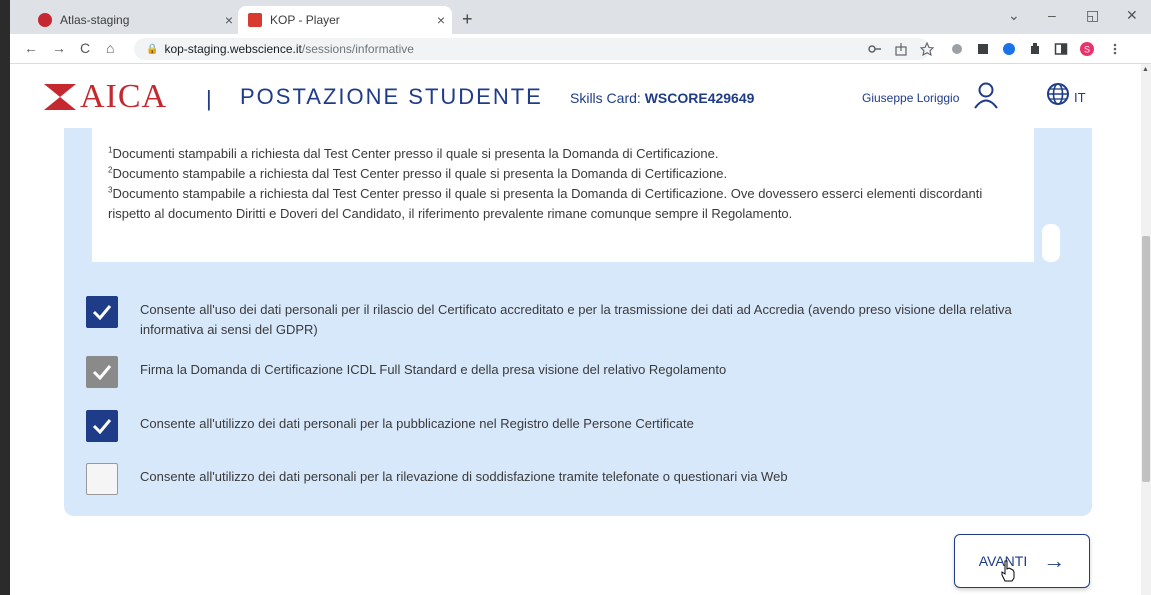  What do you see at coordinates (467, 19) in the screenshot?
I see `new-tab-button: +` at bounding box center [467, 19].